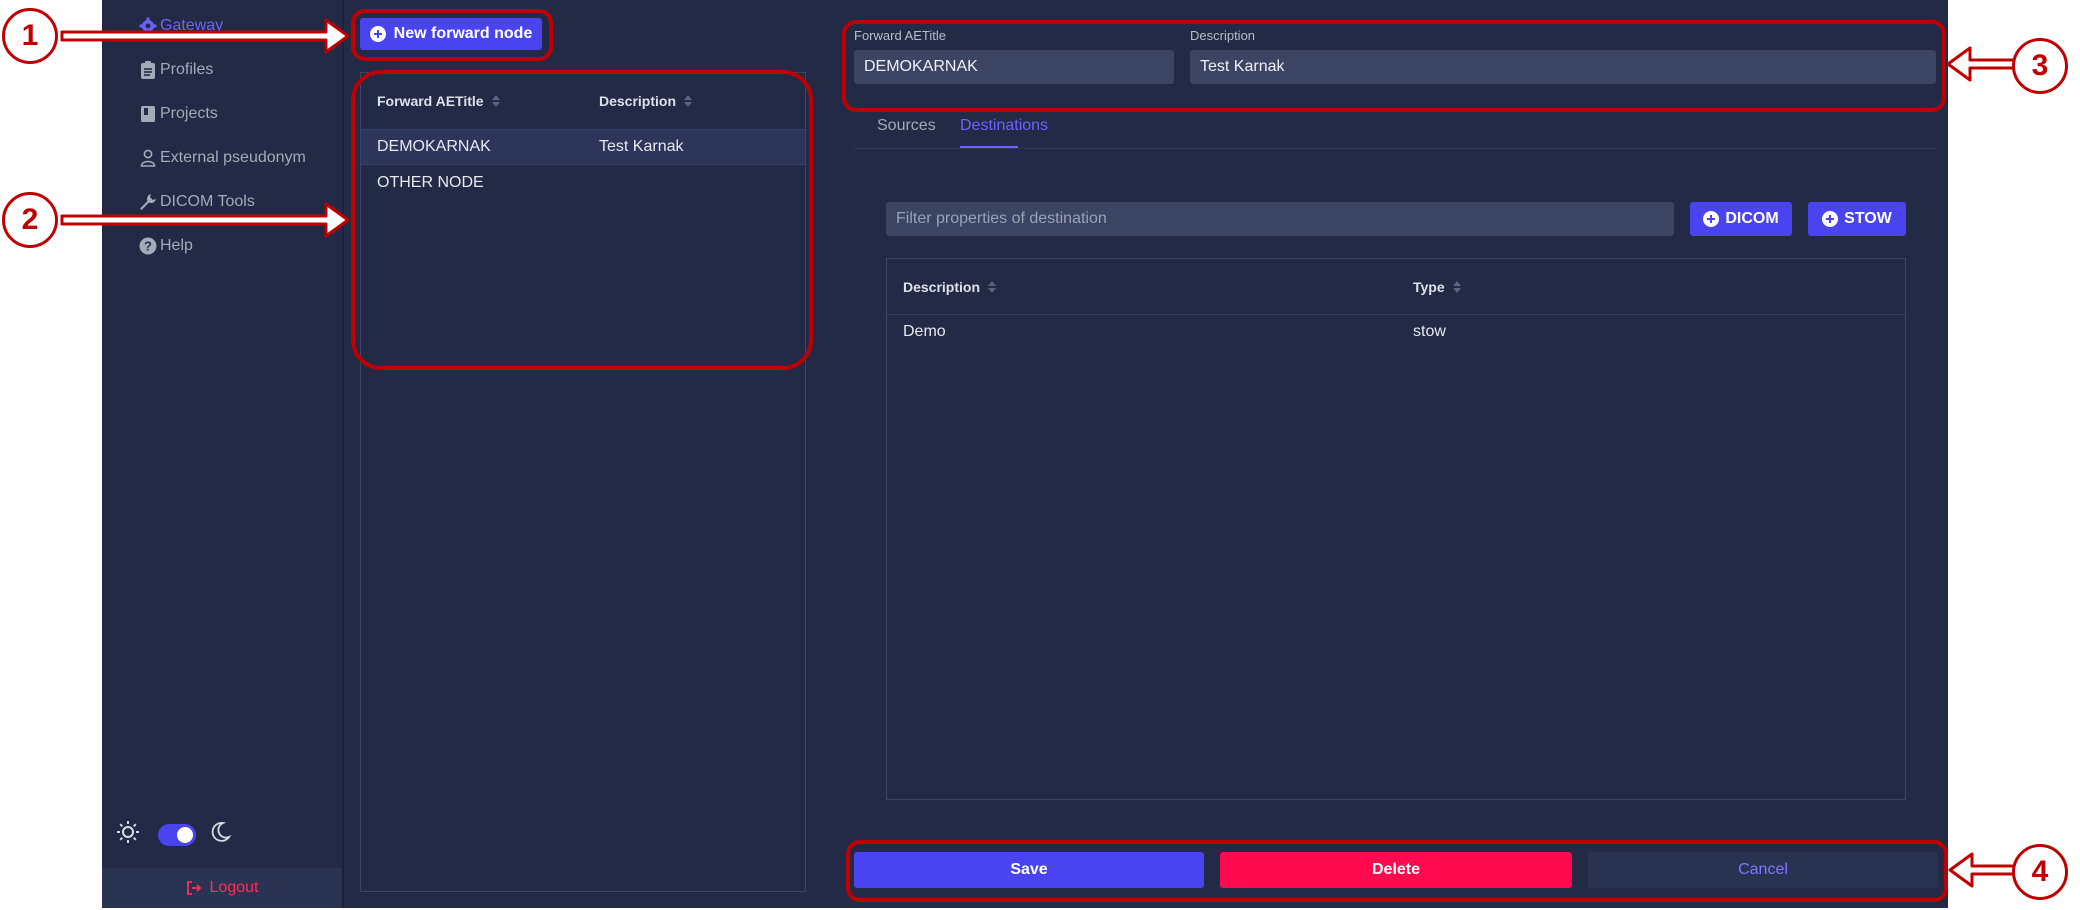  Describe the element at coordinates (30, 36) in the screenshot. I see `callout-number-1: 1` at that location.